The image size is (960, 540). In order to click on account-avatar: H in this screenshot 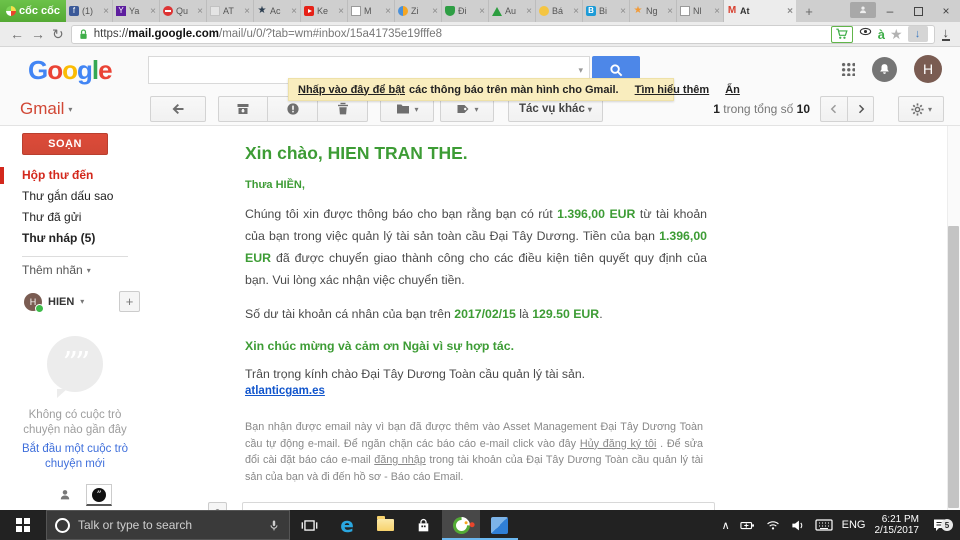, I will do `click(928, 69)`.